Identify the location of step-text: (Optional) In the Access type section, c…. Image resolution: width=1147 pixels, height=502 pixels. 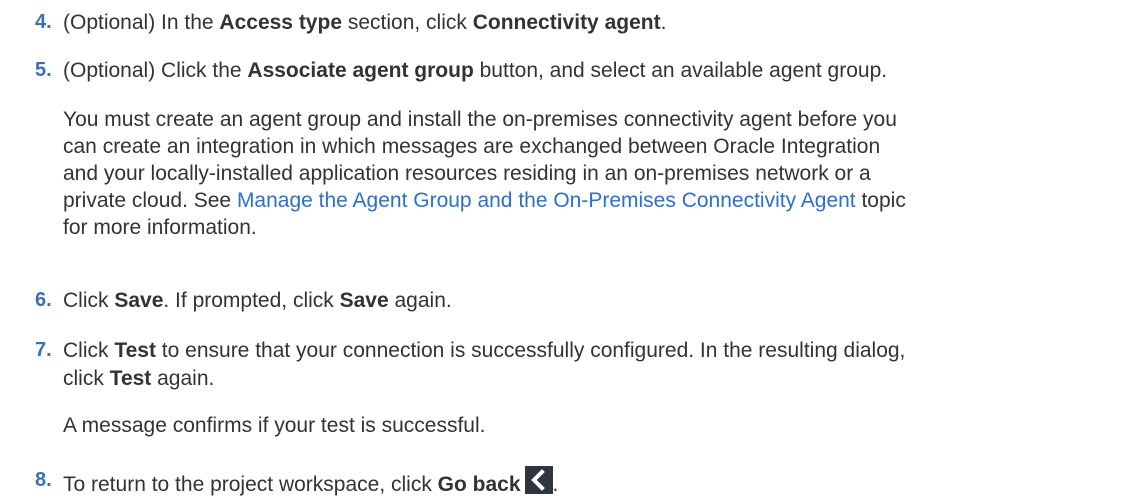
(365, 22).